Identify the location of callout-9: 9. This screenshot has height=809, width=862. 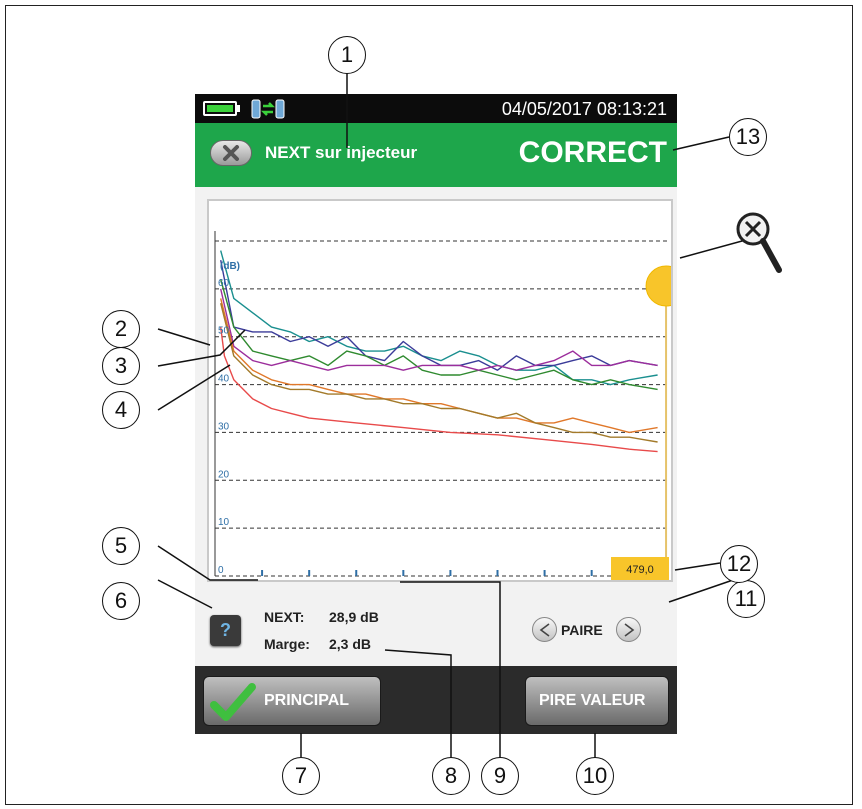
(500, 776).